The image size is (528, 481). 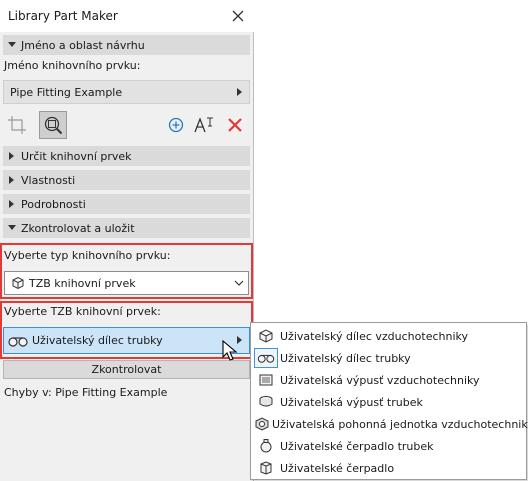 I want to click on mep-value: Uživatelský dílec trubky, so click(x=97, y=340).